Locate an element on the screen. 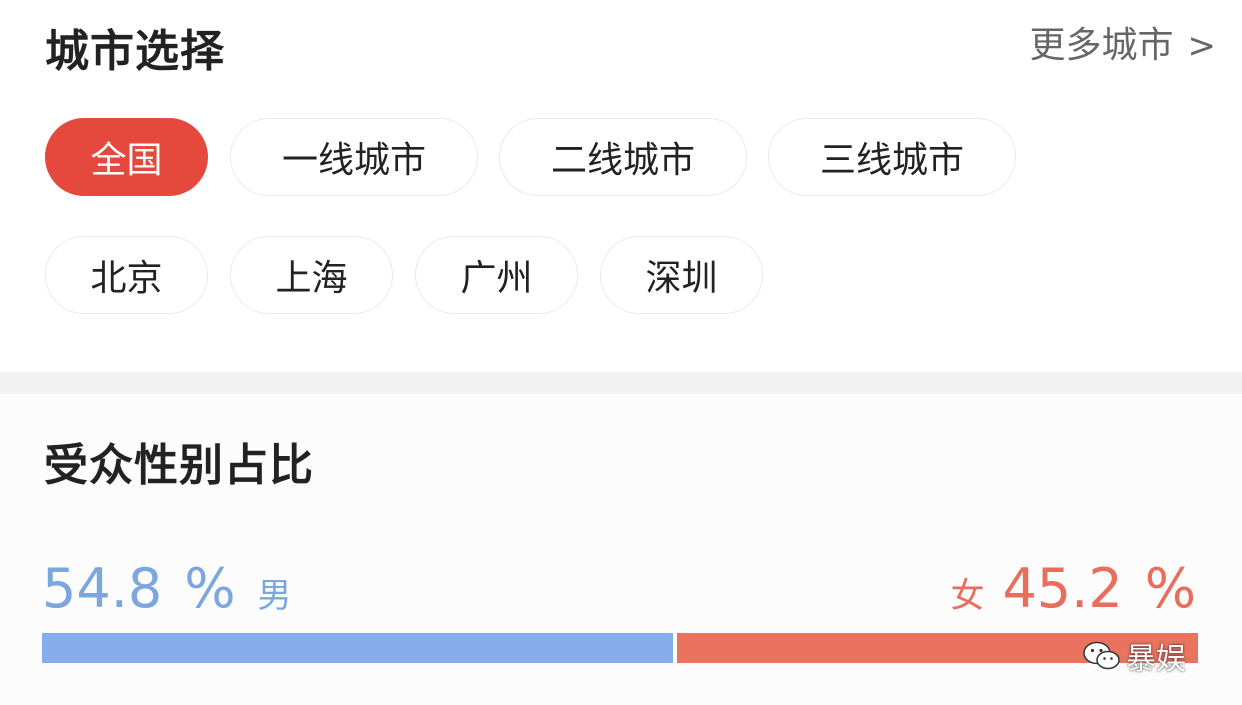 The height and width of the screenshot is (705, 1242). female-percent-value: 45.2 is located at coordinates (1062, 588).